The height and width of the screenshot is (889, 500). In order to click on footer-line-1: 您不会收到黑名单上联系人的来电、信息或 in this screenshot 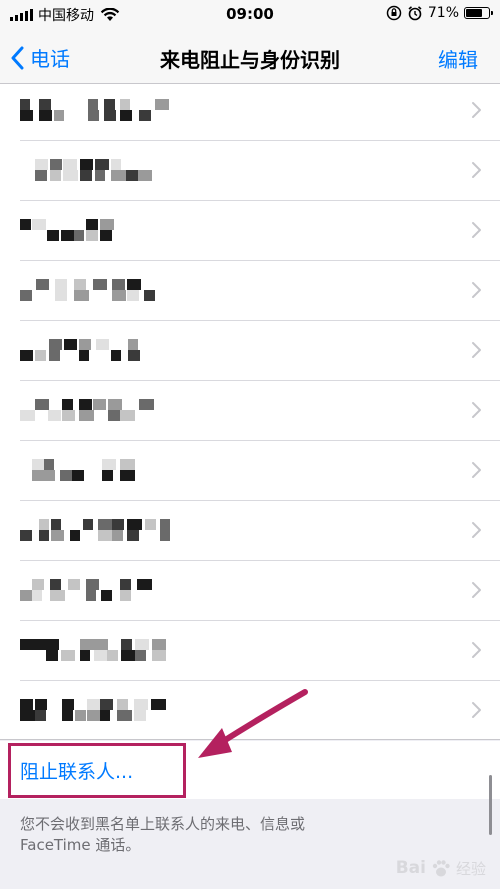, I will do `click(163, 824)`.